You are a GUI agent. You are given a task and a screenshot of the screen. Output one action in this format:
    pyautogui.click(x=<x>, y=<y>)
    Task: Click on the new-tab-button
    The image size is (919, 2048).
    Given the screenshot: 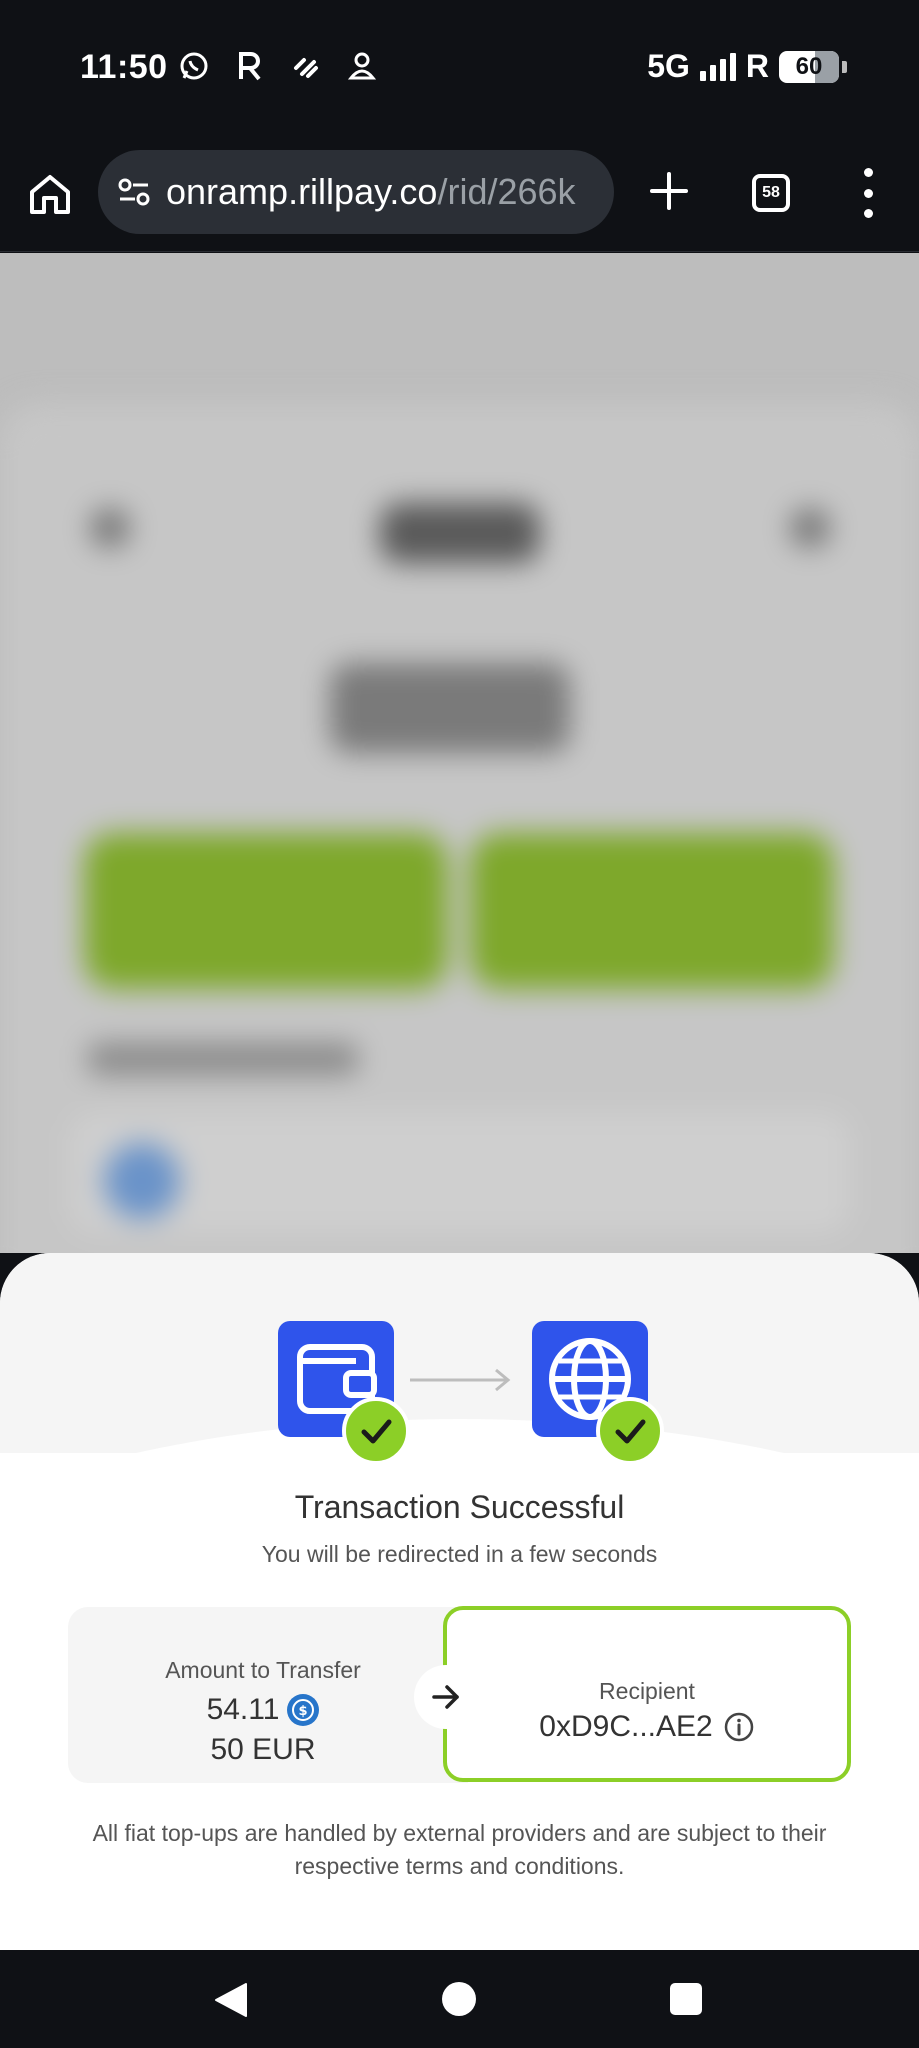 What is the action you would take?
    pyautogui.click(x=669, y=191)
    